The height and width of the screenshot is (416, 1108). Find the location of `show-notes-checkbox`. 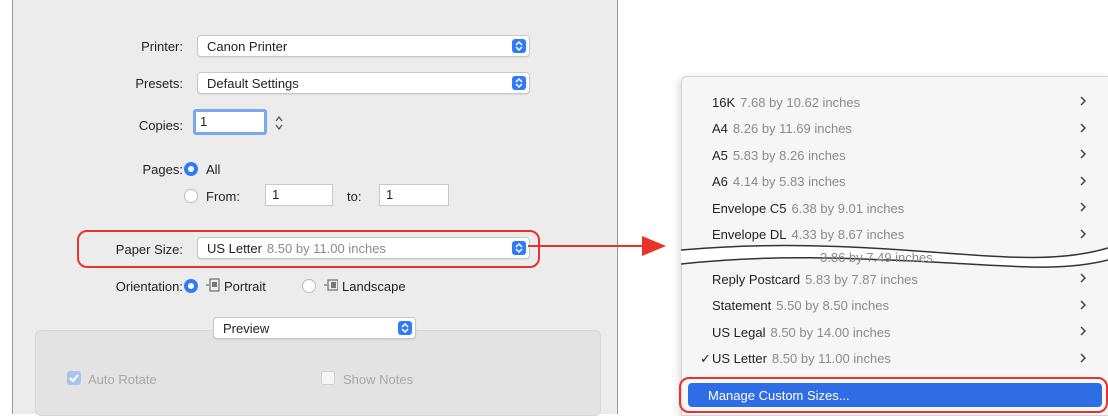

show-notes-checkbox is located at coordinates (328, 378).